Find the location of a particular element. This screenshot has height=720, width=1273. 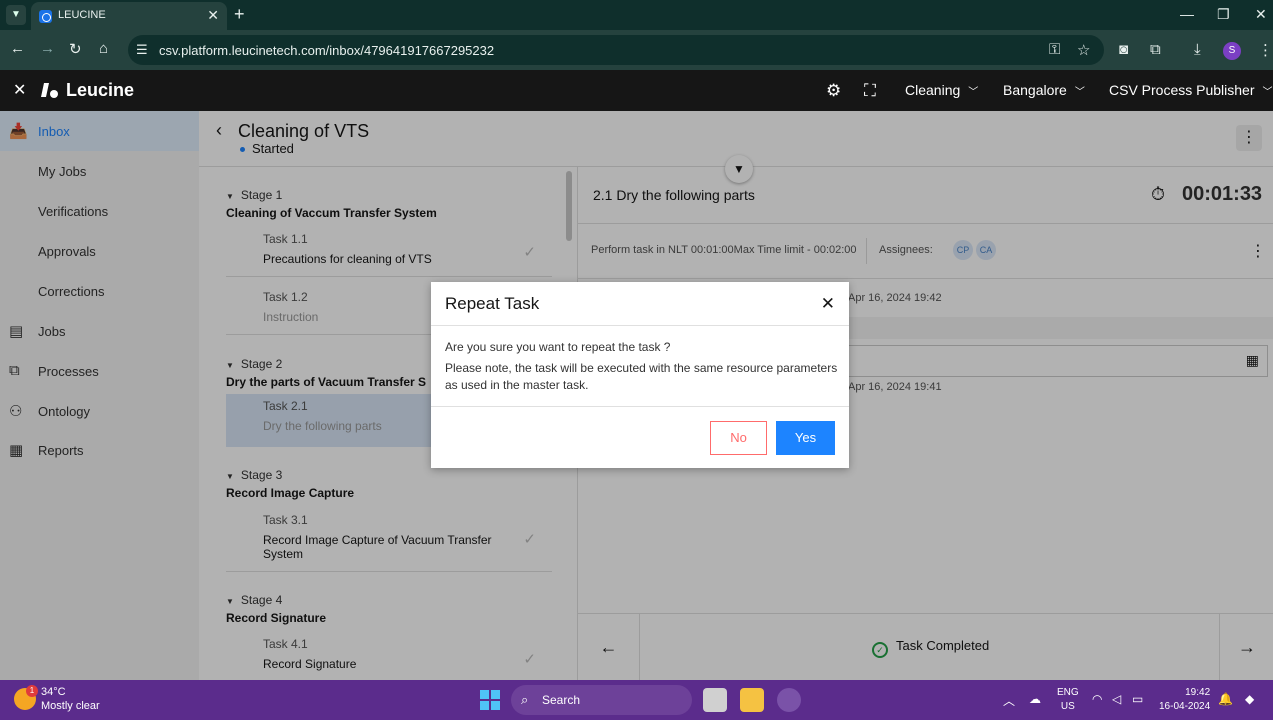

volume-icon: ◁ is located at coordinates (1116, 699).